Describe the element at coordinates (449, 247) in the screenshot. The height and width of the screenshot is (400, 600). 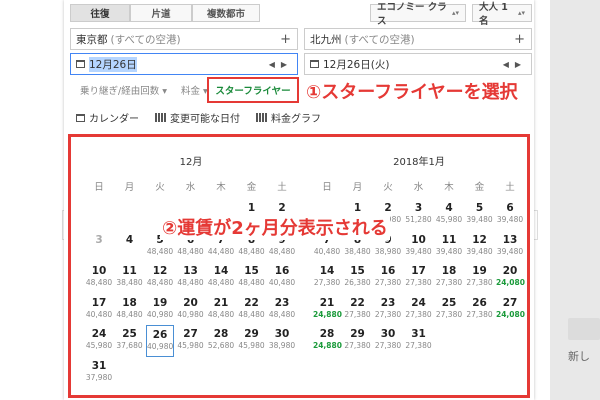
I see `calendar-day: 11 39,480` at that location.